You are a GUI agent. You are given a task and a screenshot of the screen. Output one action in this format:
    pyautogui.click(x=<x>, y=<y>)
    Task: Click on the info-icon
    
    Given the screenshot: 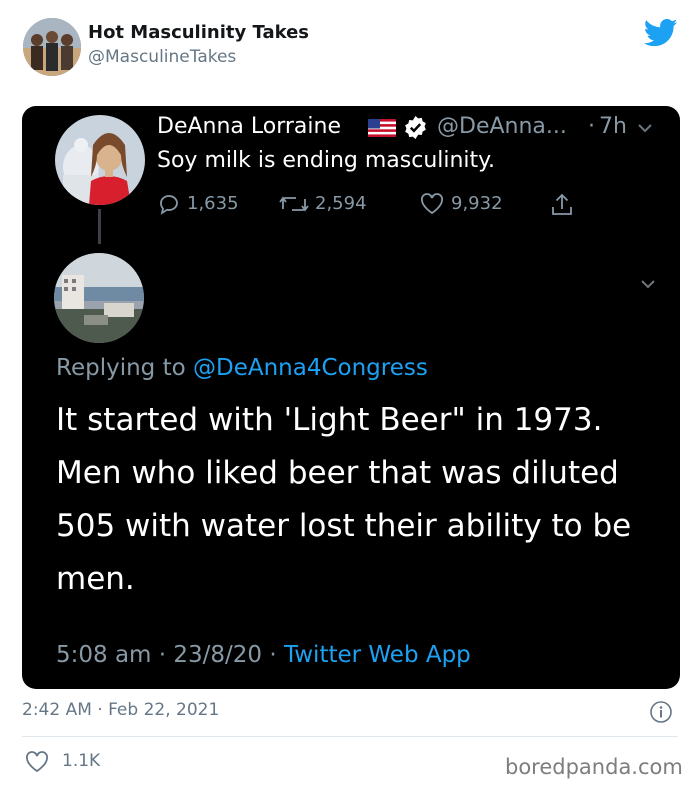 What is the action you would take?
    pyautogui.click(x=661, y=712)
    